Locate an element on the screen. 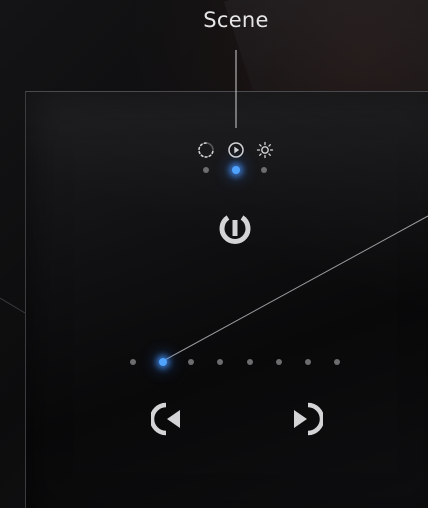 This screenshot has height=508, width=428. loading-spinner-icon is located at coordinates (206, 150).